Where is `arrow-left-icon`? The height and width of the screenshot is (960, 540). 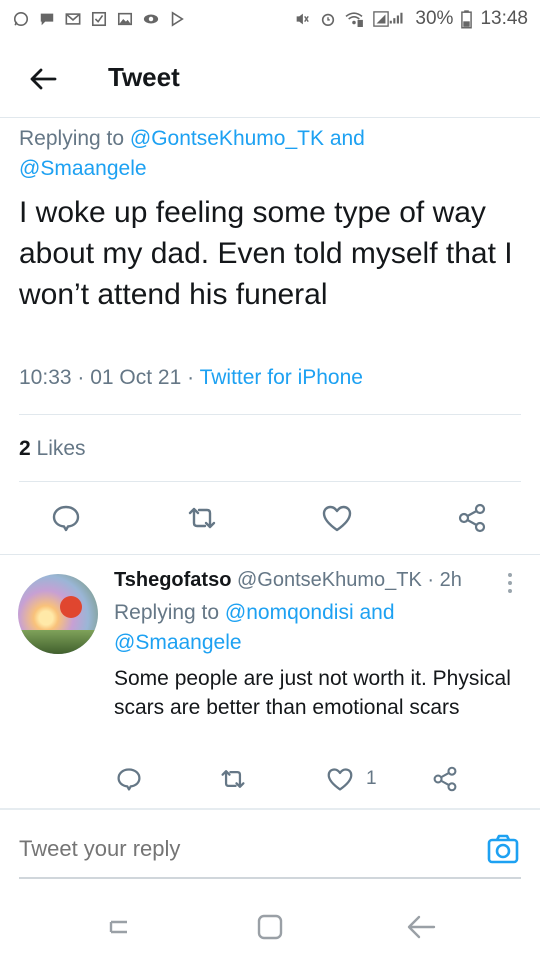 arrow-left-icon is located at coordinates (43, 79).